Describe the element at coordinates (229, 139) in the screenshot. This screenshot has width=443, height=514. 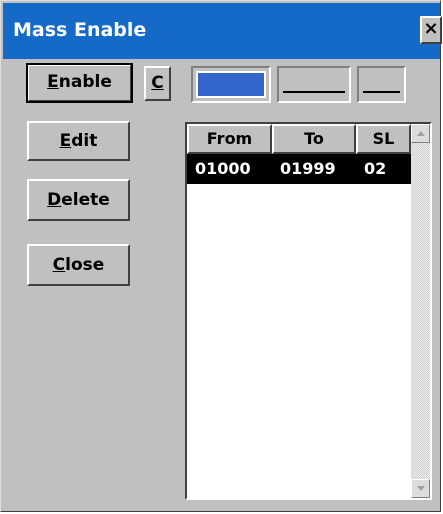
I see `column-header-from: From` at that location.